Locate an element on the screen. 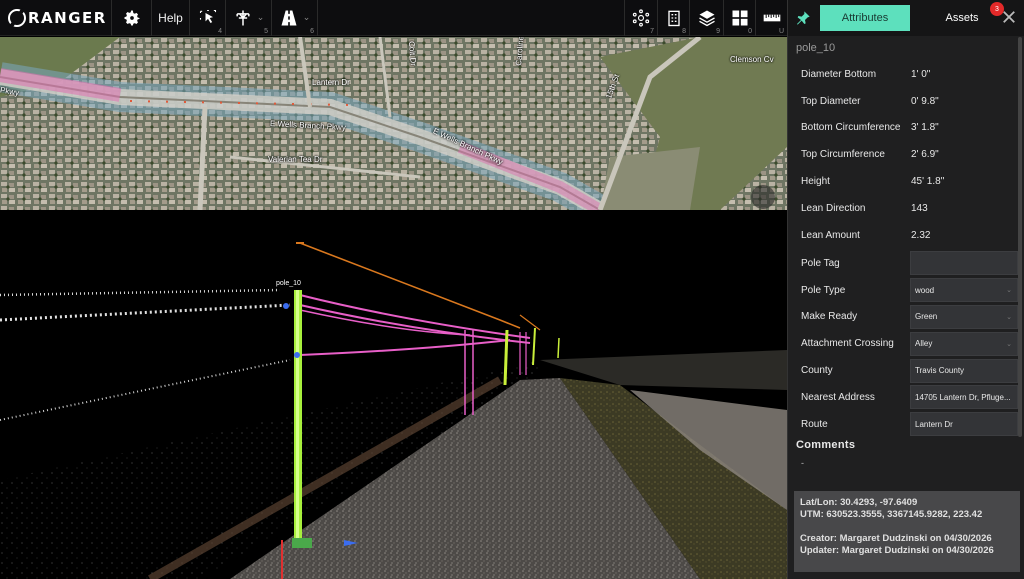 The image size is (1024, 579). pole-label: pole_10 is located at coordinates (288, 283).